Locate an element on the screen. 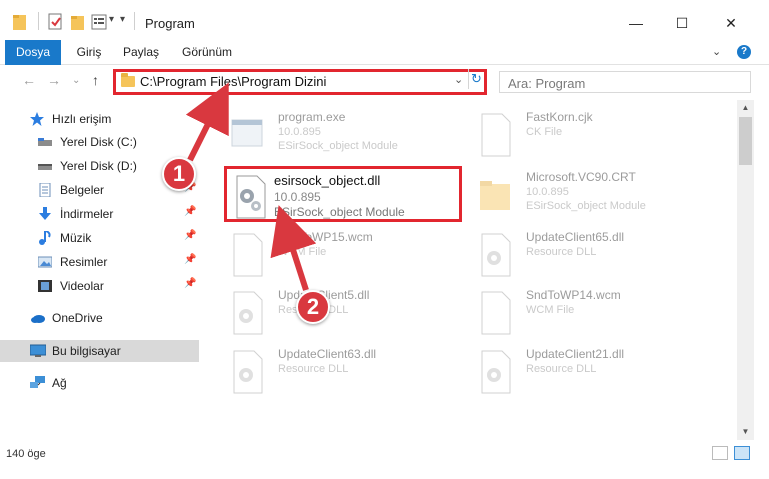 The height and width of the screenshot is (479, 769). star-icon is located at coordinates (37, 119).